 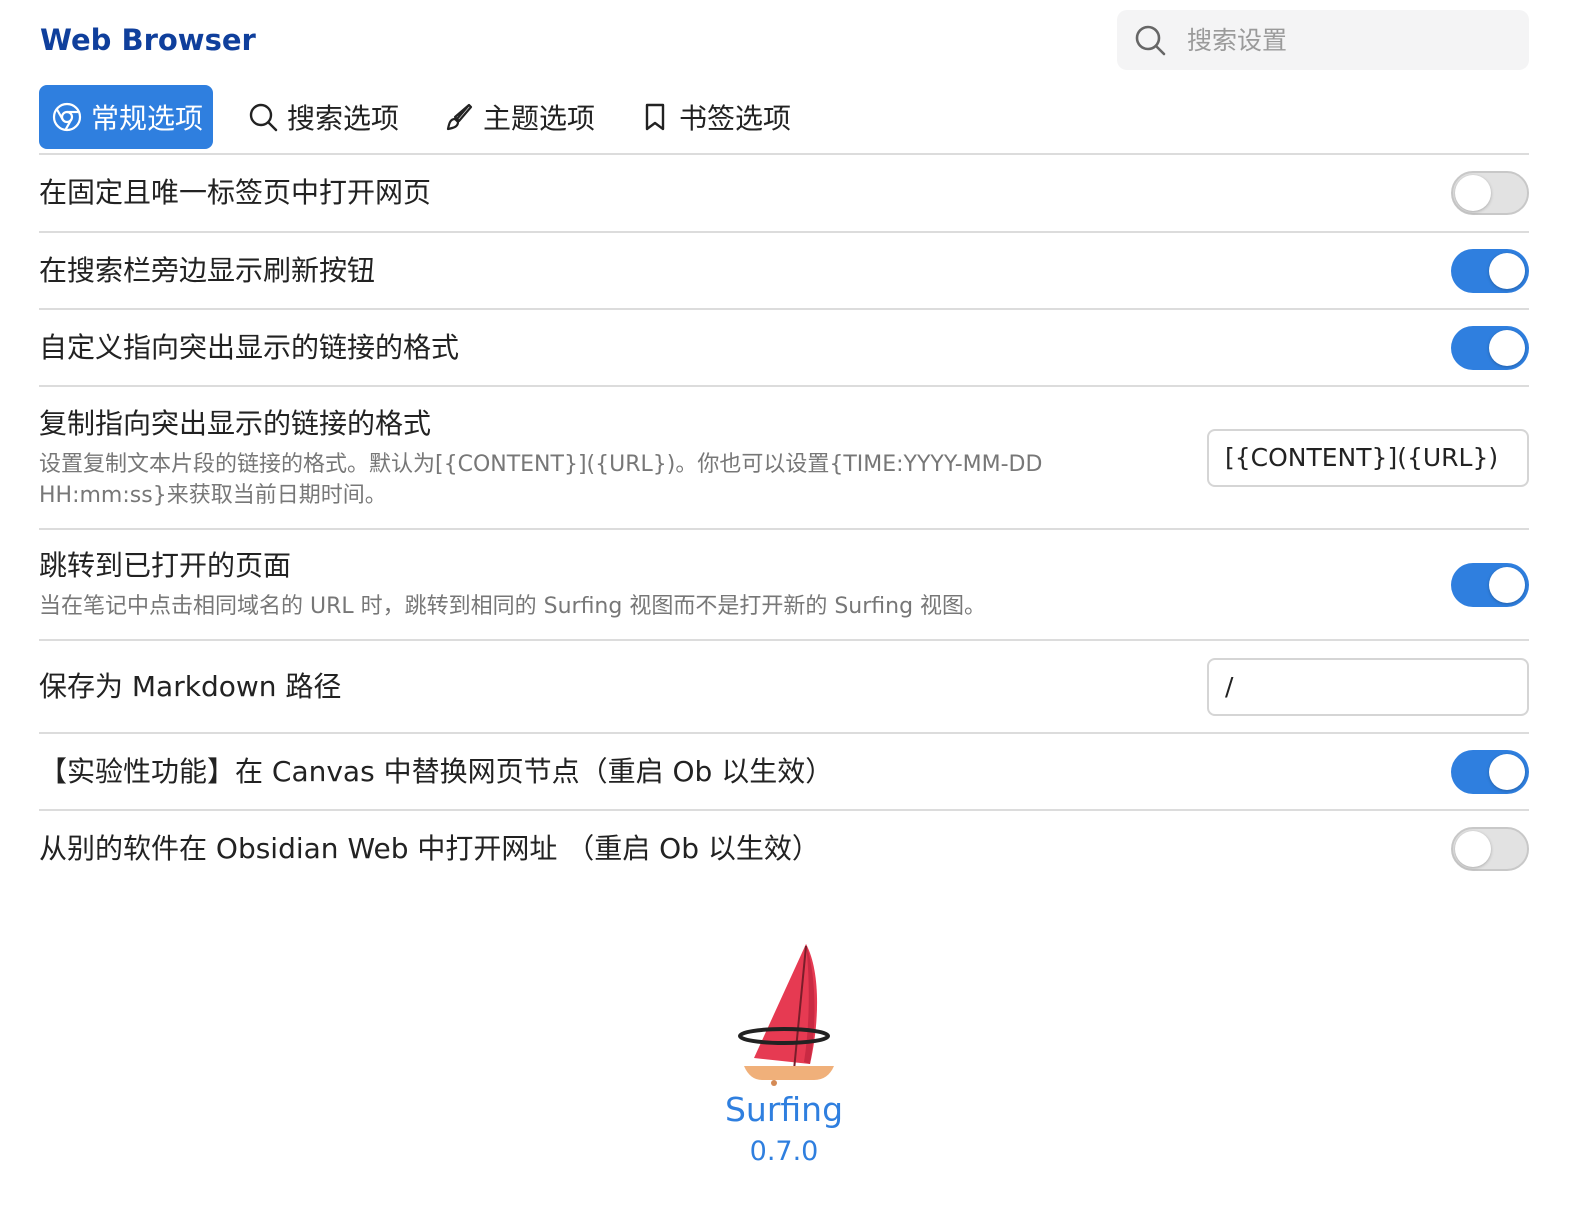 What do you see at coordinates (165, 565) in the screenshot?
I see `setting-name: 跳转到已打开的页面` at bounding box center [165, 565].